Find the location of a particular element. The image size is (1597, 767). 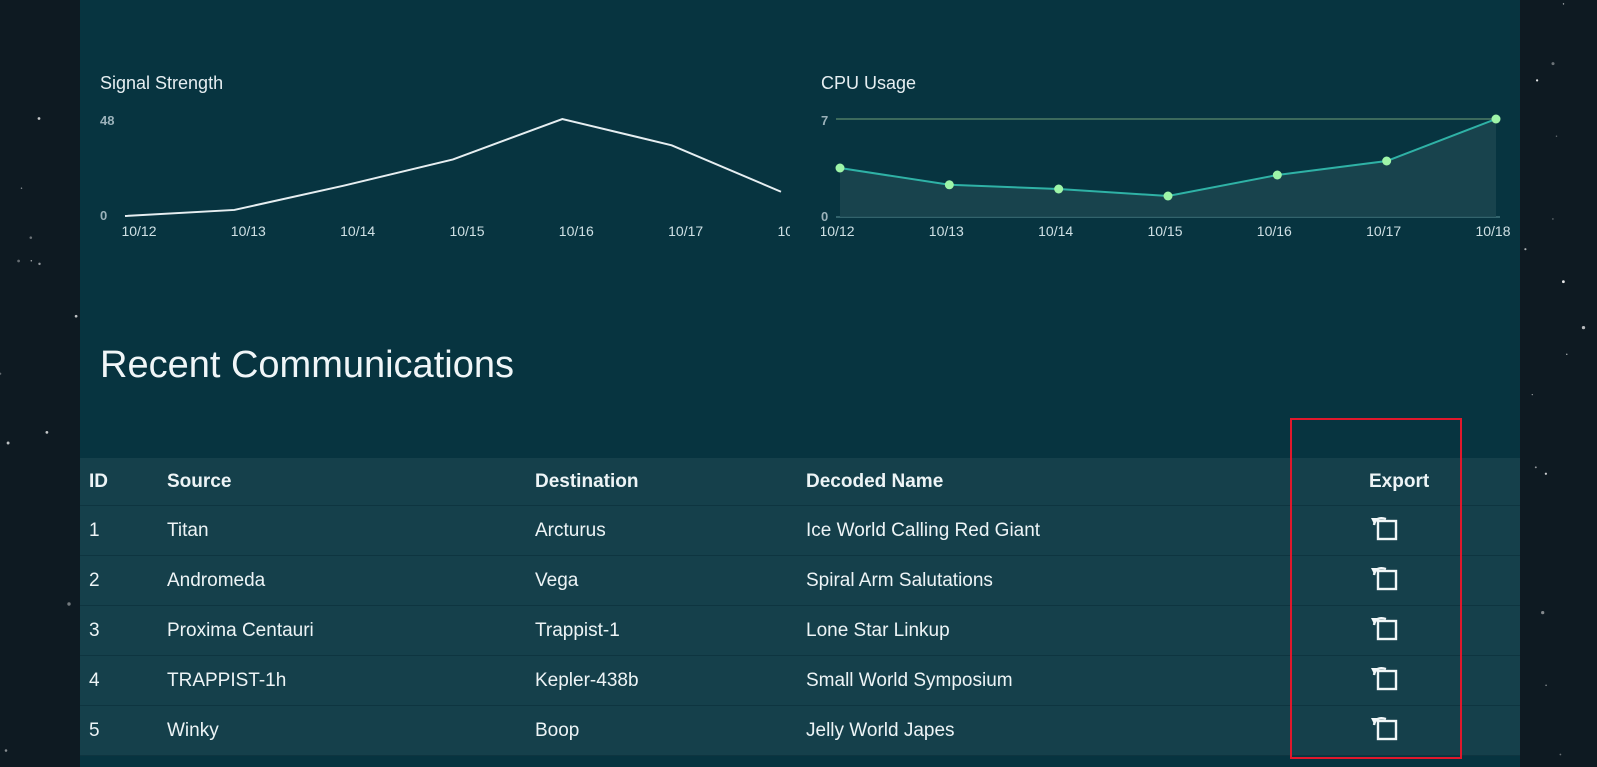

cell-source: Andromeda is located at coordinates (342, 580).